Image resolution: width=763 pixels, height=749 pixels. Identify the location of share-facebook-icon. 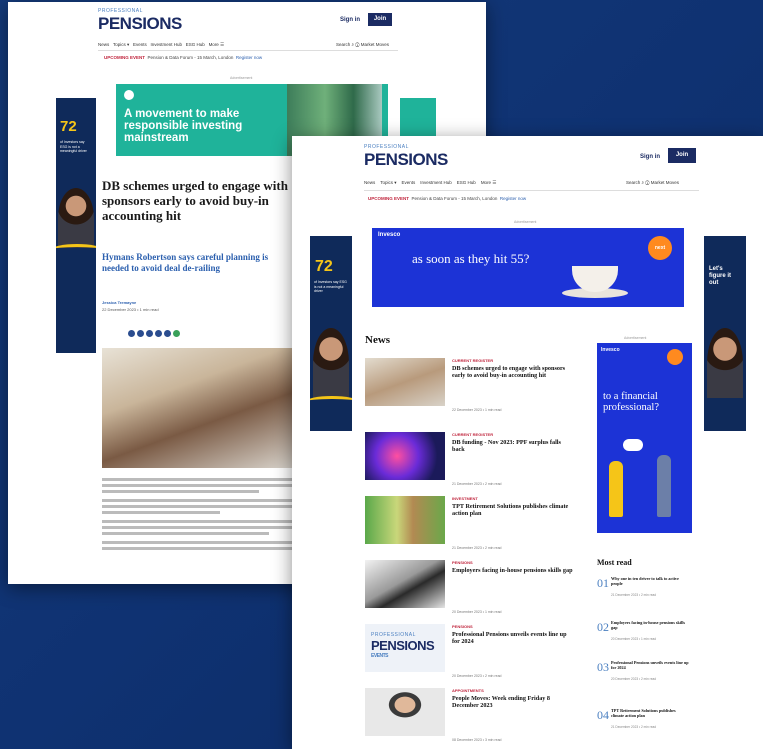
(140, 333).